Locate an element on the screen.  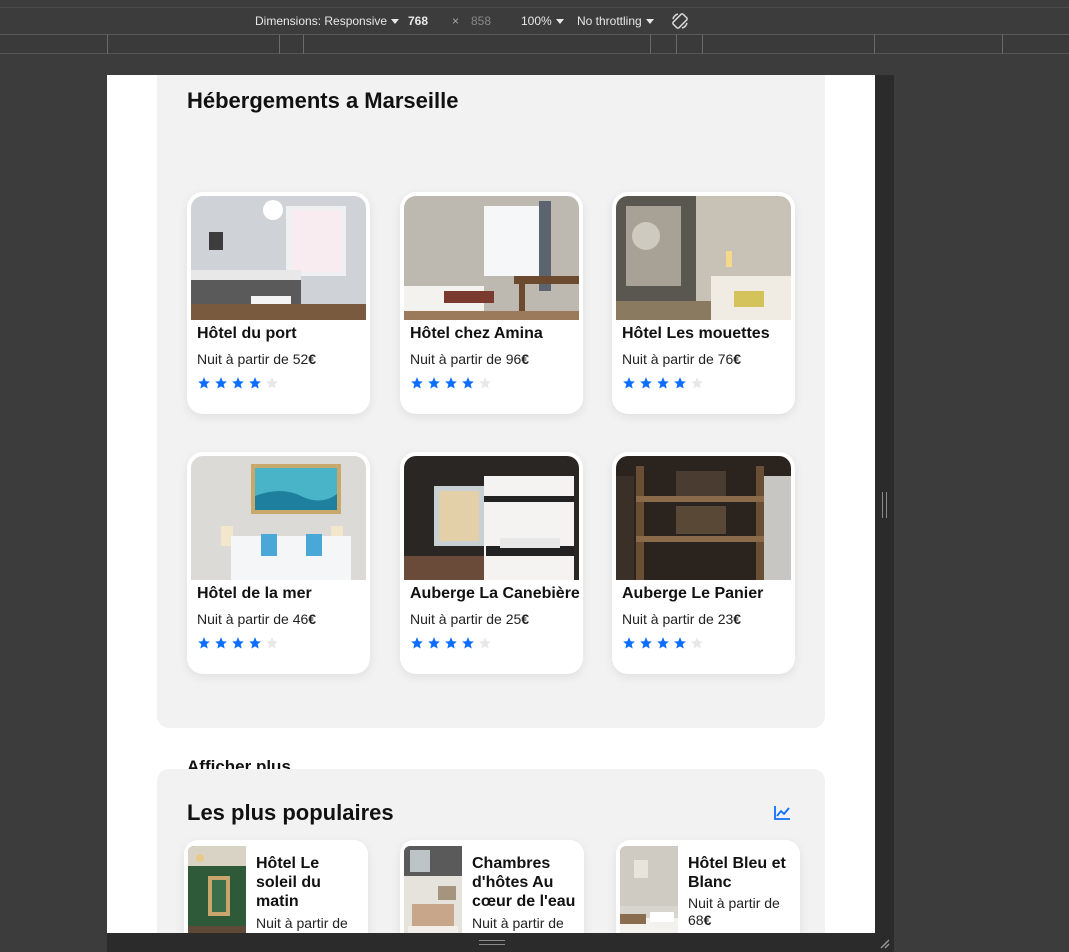
rotate-icon is located at coordinates (680, 22).